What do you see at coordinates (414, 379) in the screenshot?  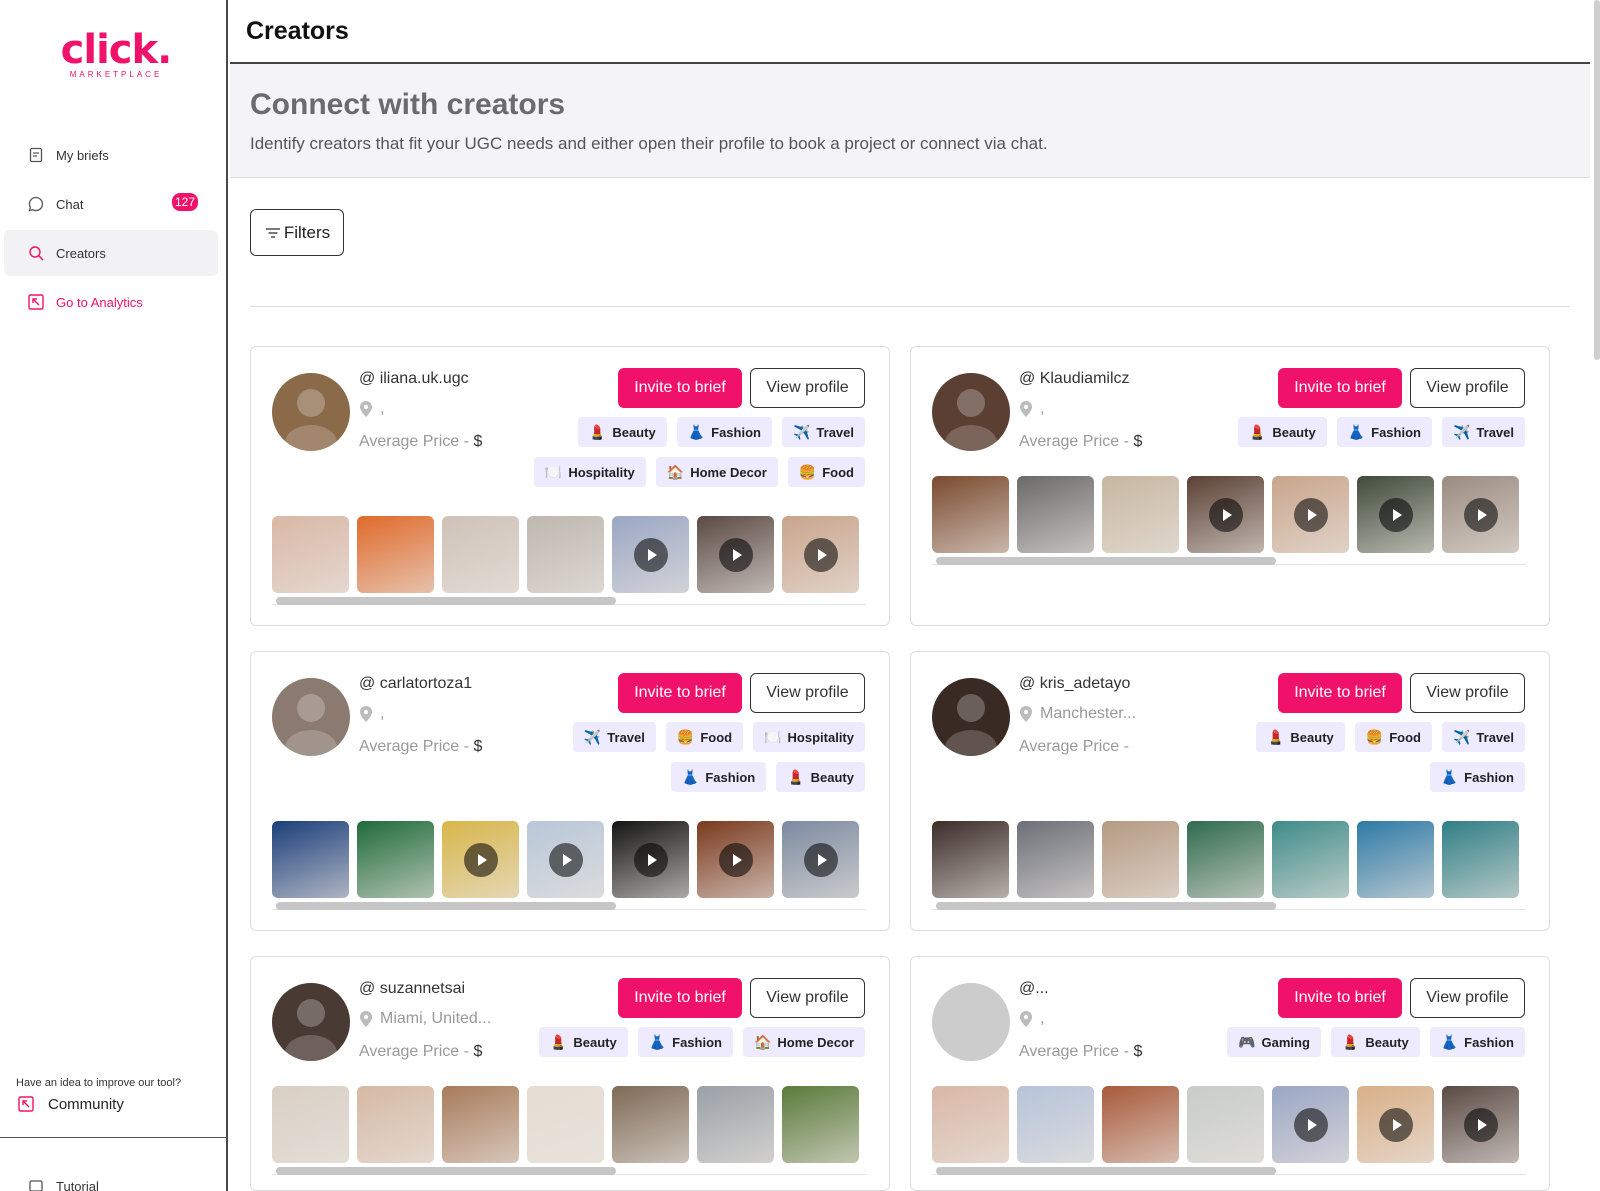 I see `creator-handle: @ iliana.uk.ugc` at bounding box center [414, 379].